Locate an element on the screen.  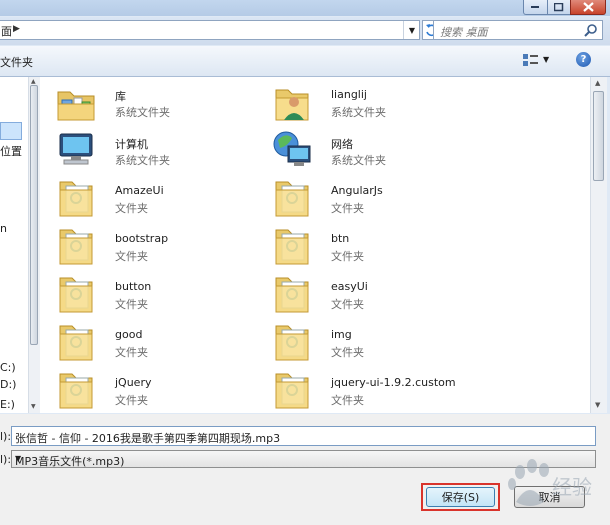
file-item: 库系统文件夹 is located at coordinates (154, 102).